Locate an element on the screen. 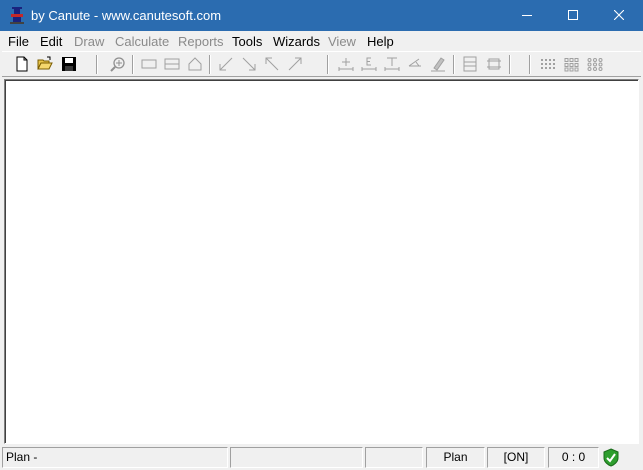  open-folder-icon is located at coordinates (45, 63).